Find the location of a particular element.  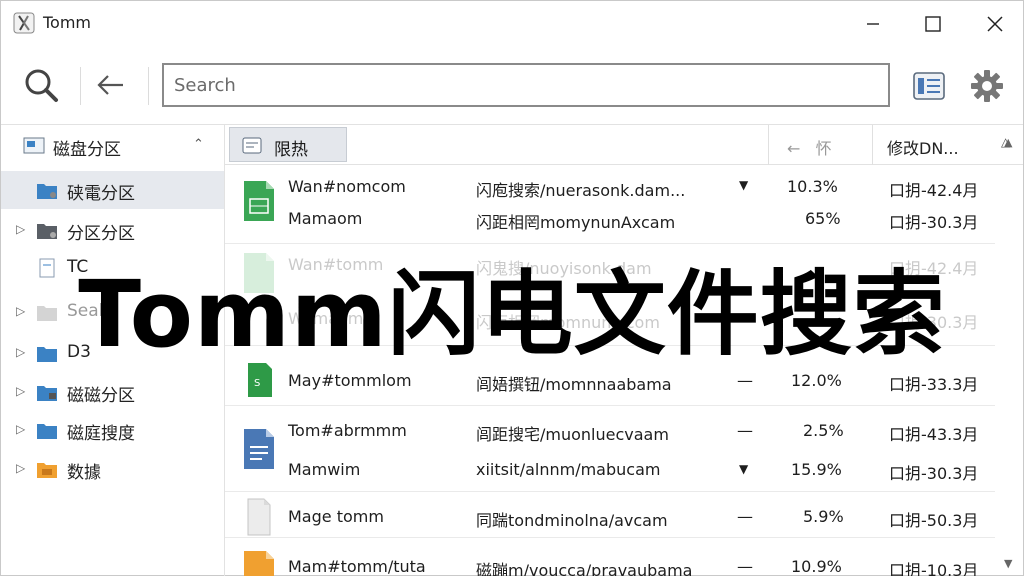

file-date: 口抈-10.3月 is located at coordinates (934, 568).